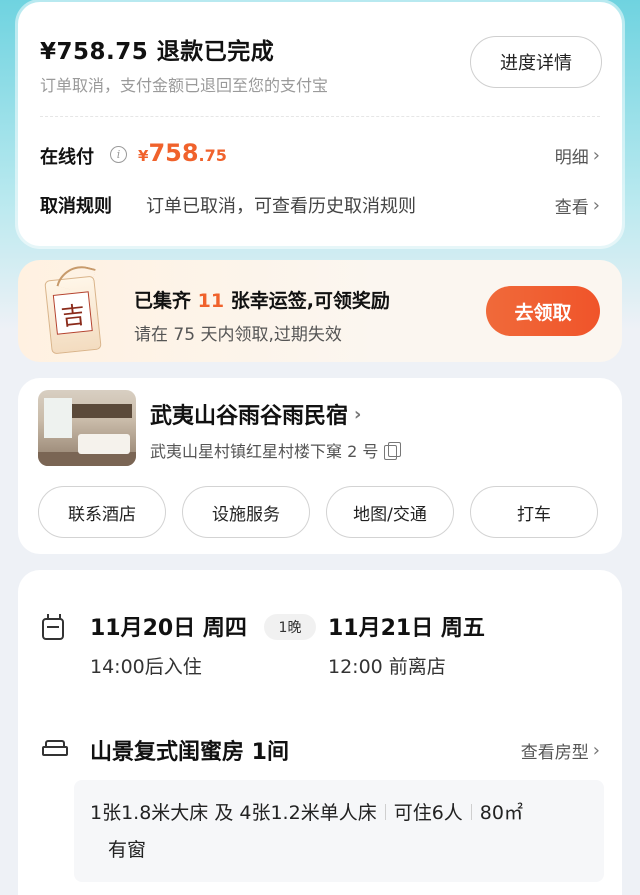 The width and height of the screenshot is (640, 895). I want to click on room-detail-box: 1张1.8米大床 及 4张1.2米单人床 可住6人 80㎡ 有窗, so click(339, 831).